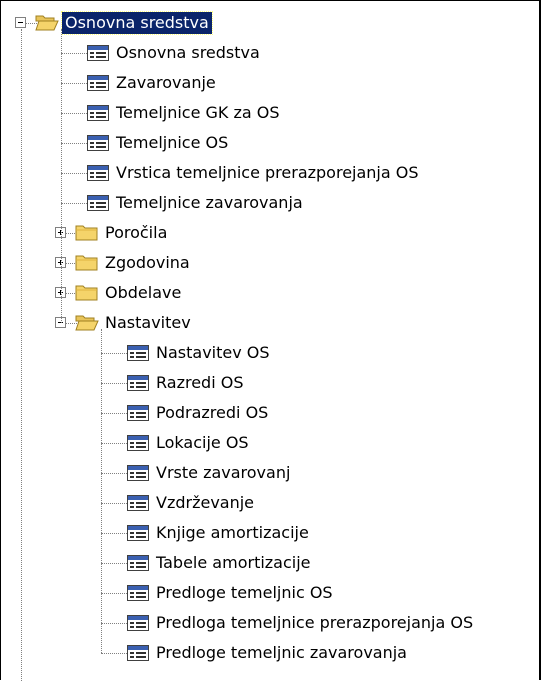  Describe the element at coordinates (233, 562) in the screenshot. I see `tree-node-label: Tabele amortizacije` at that location.